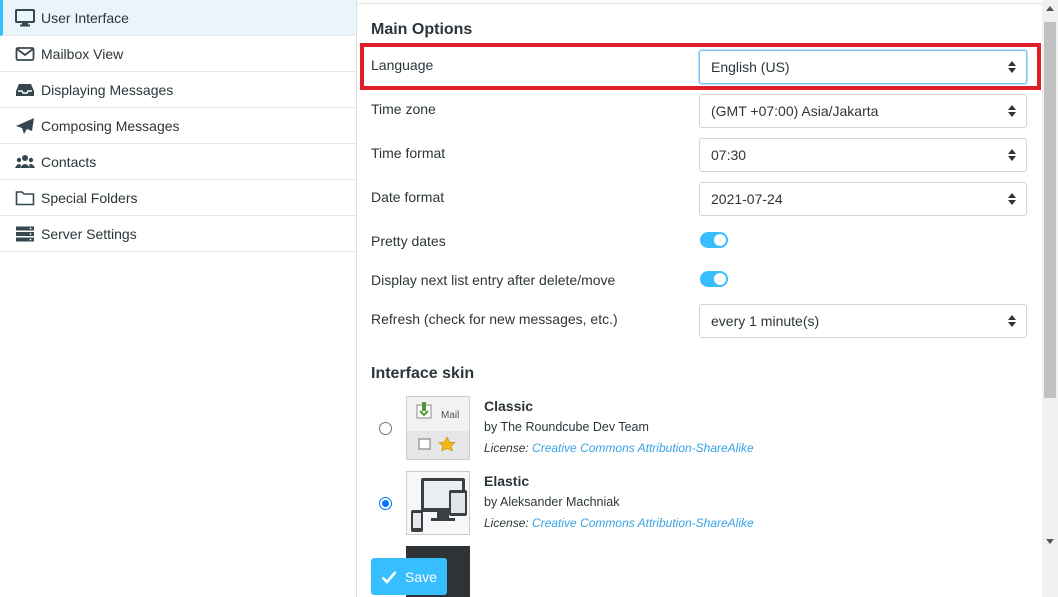  I want to click on folder-icon, so click(25, 198).